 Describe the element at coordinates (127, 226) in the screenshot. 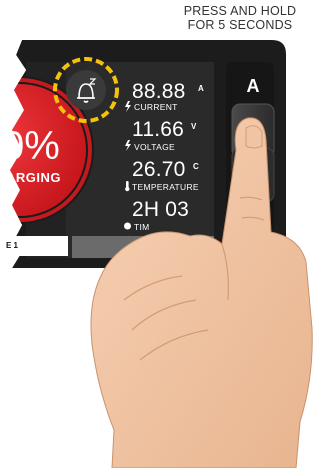

I see `clock-icon` at that location.